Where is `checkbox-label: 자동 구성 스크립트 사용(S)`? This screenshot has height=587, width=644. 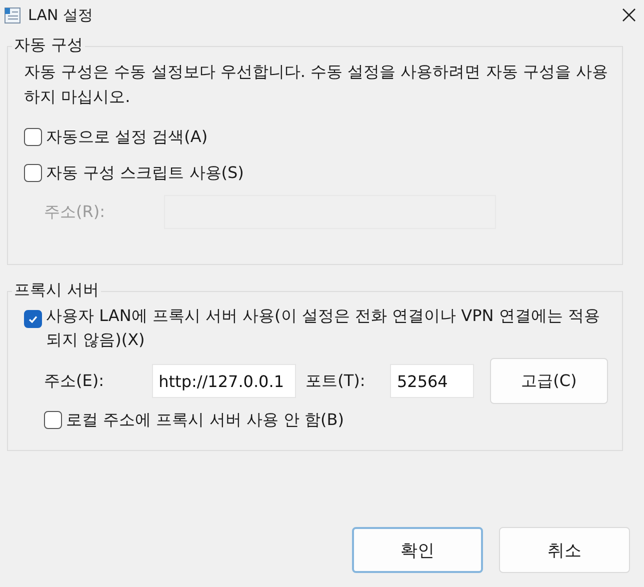
checkbox-label: 자동 구성 스크립트 사용(S) is located at coordinates (145, 173).